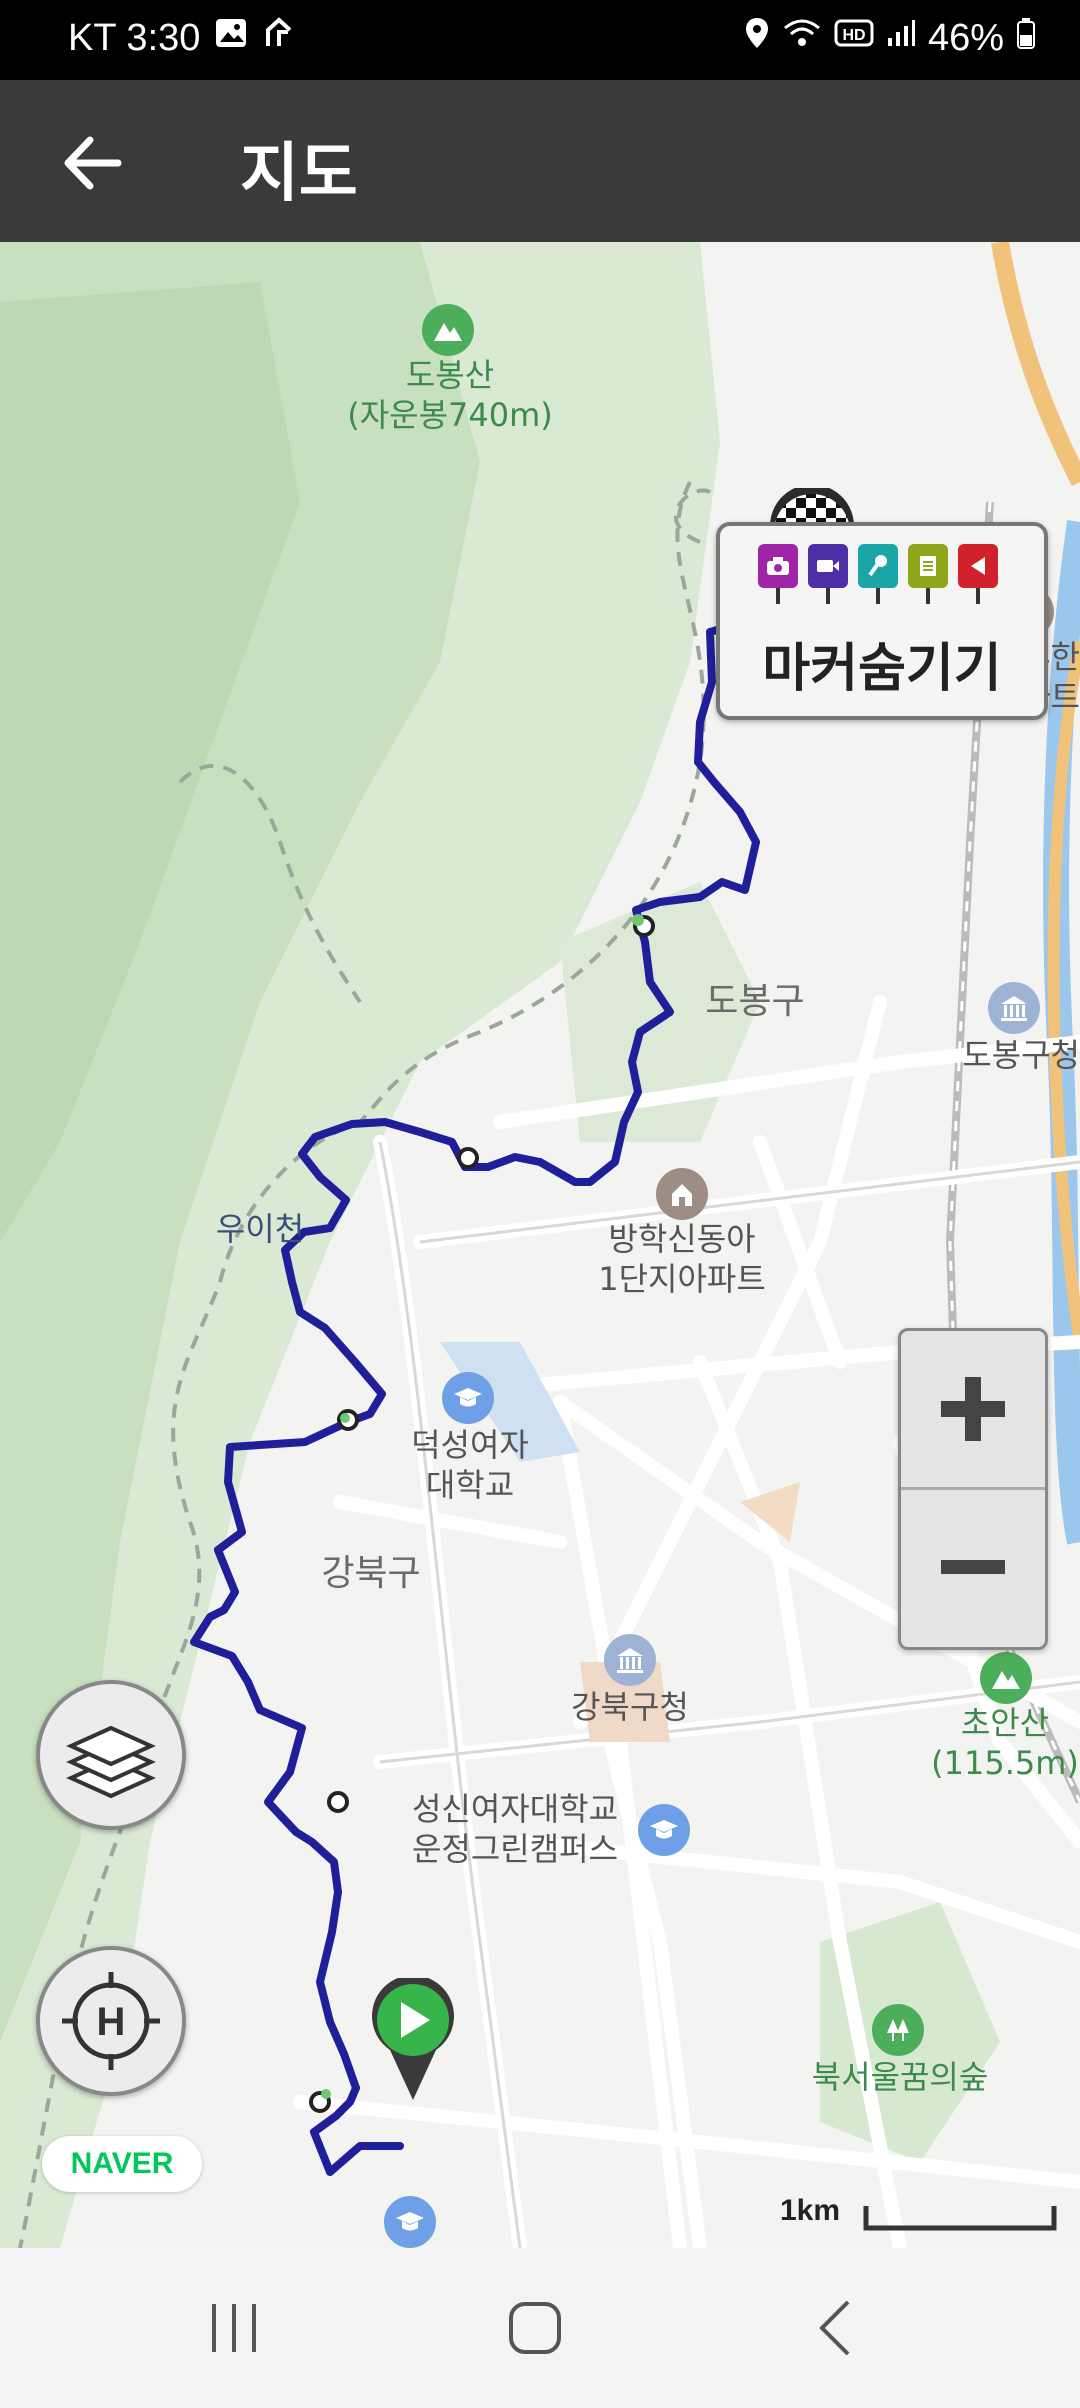 This screenshot has width=1080, height=2408. What do you see at coordinates (413, 2038) in the screenshot?
I see `start-play-marker` at bounding box center [413, 2038].